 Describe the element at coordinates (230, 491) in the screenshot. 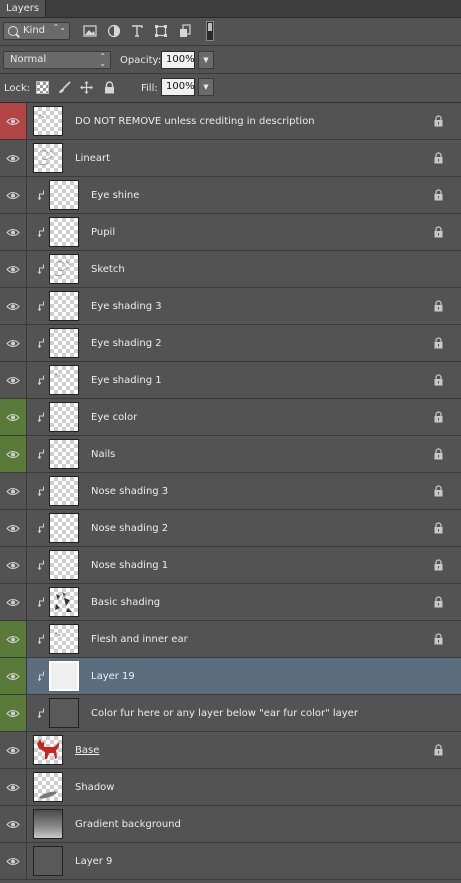

I see `layer-row: Nose shading 3` at that location.